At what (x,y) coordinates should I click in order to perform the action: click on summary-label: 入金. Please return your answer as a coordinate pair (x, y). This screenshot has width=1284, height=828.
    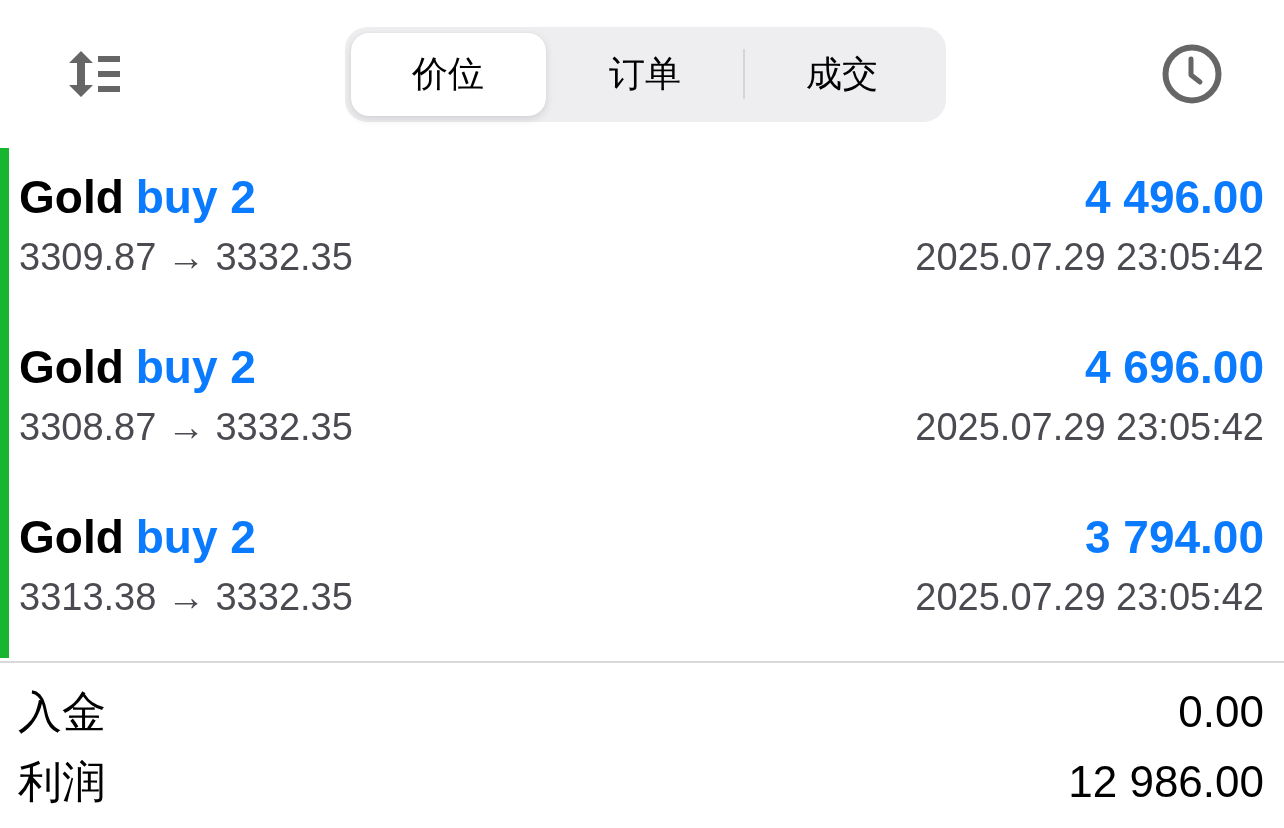
    Looking at the image, I should click on (62, 711).